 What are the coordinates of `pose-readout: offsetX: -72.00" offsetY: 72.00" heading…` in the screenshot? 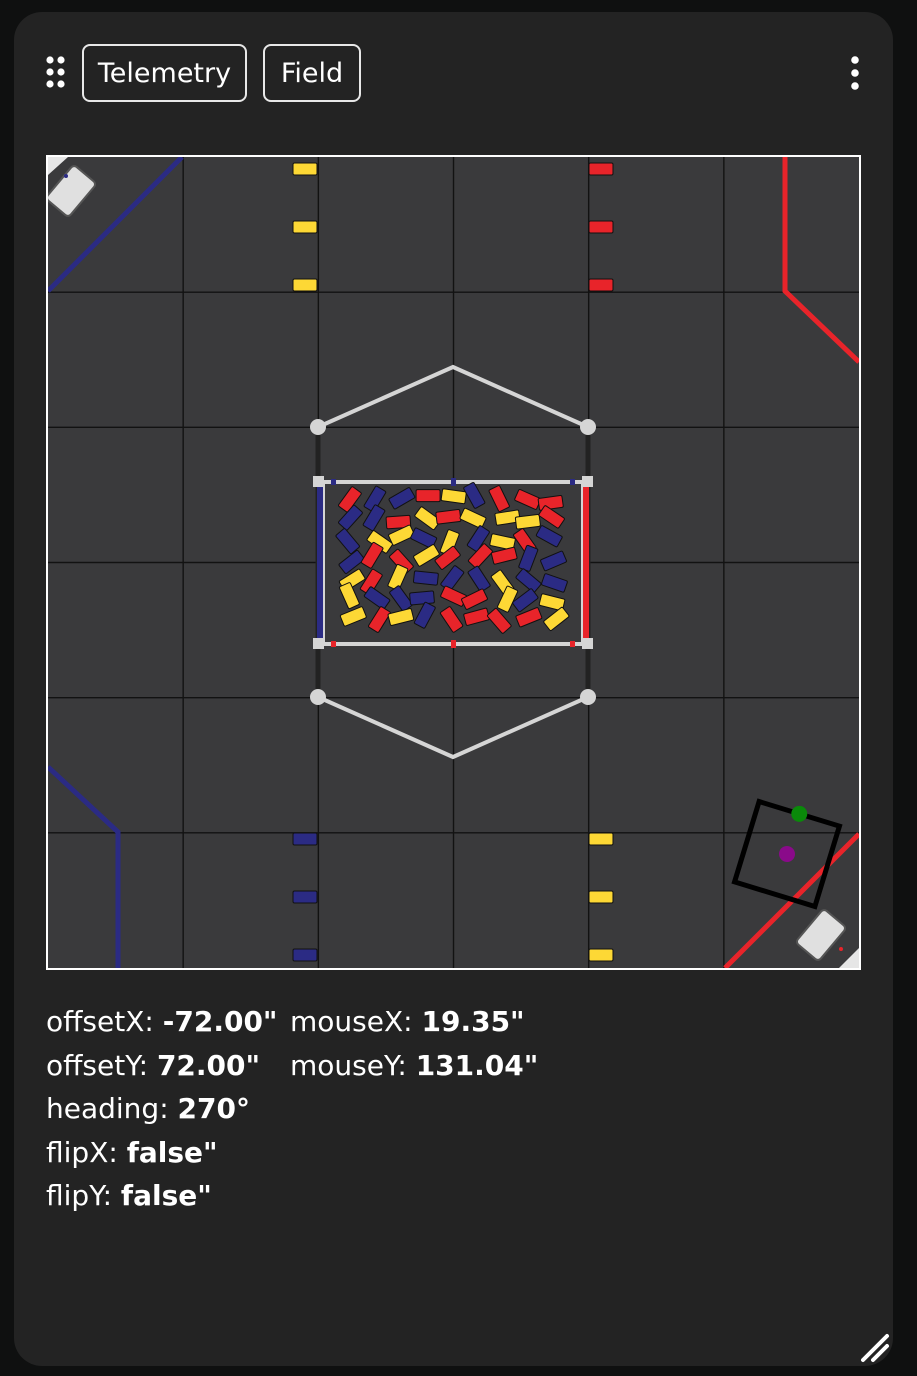 It's located at (162, 1109).